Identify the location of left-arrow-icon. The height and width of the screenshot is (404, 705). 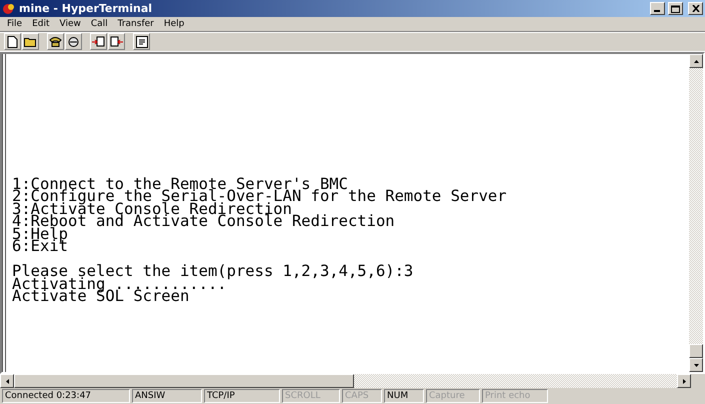
(7, 381).